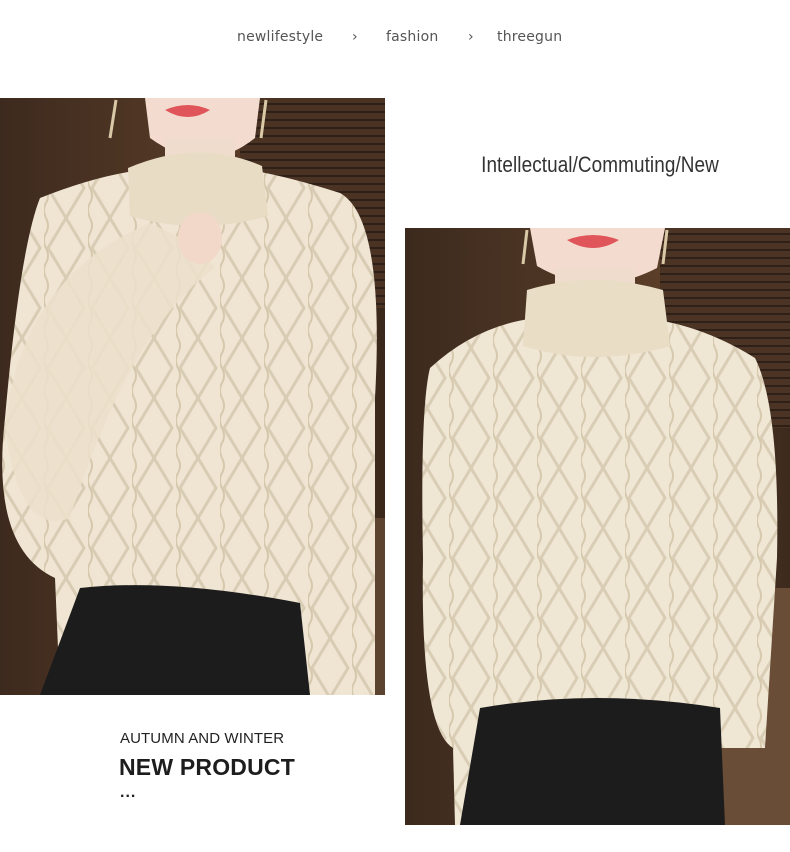 The image size is (790, 852). Describe the element at coordinates (600, 164) in the screenshot. I see `headline: Intellectual/Commuting/New` at that location.